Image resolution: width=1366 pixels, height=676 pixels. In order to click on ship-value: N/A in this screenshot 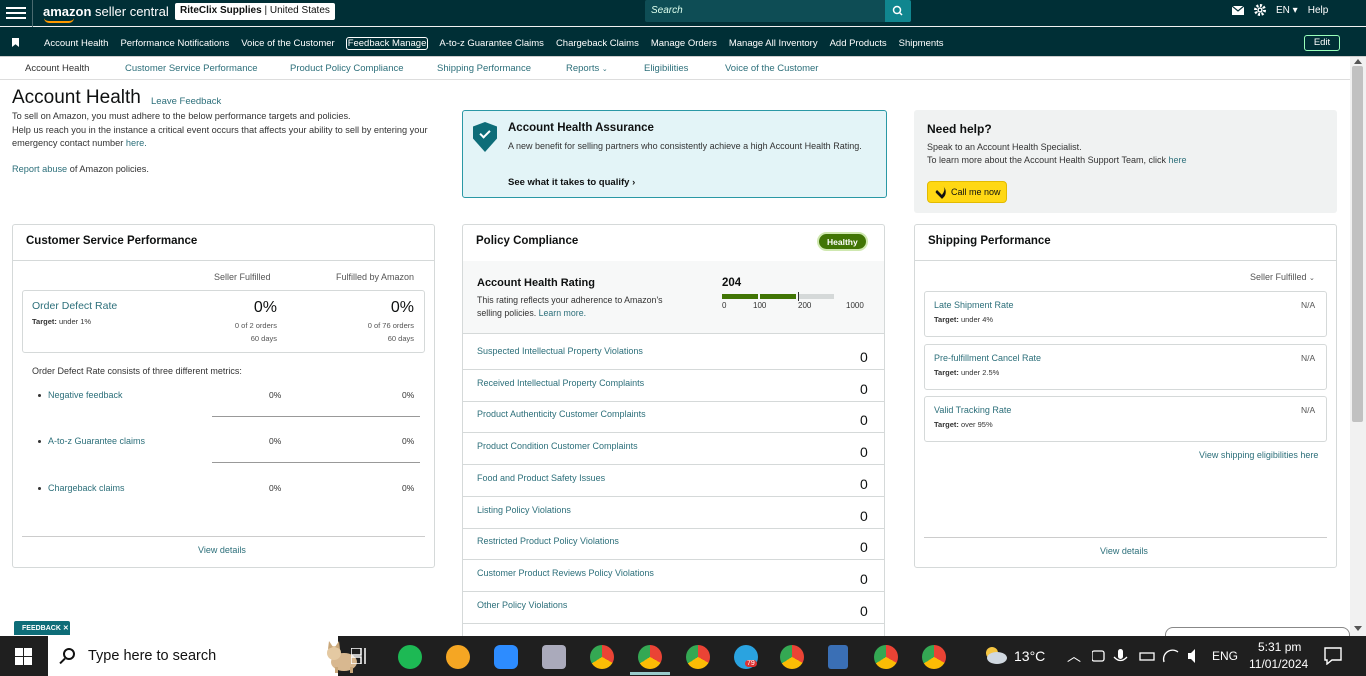, I will do `click(1308, 410)`.